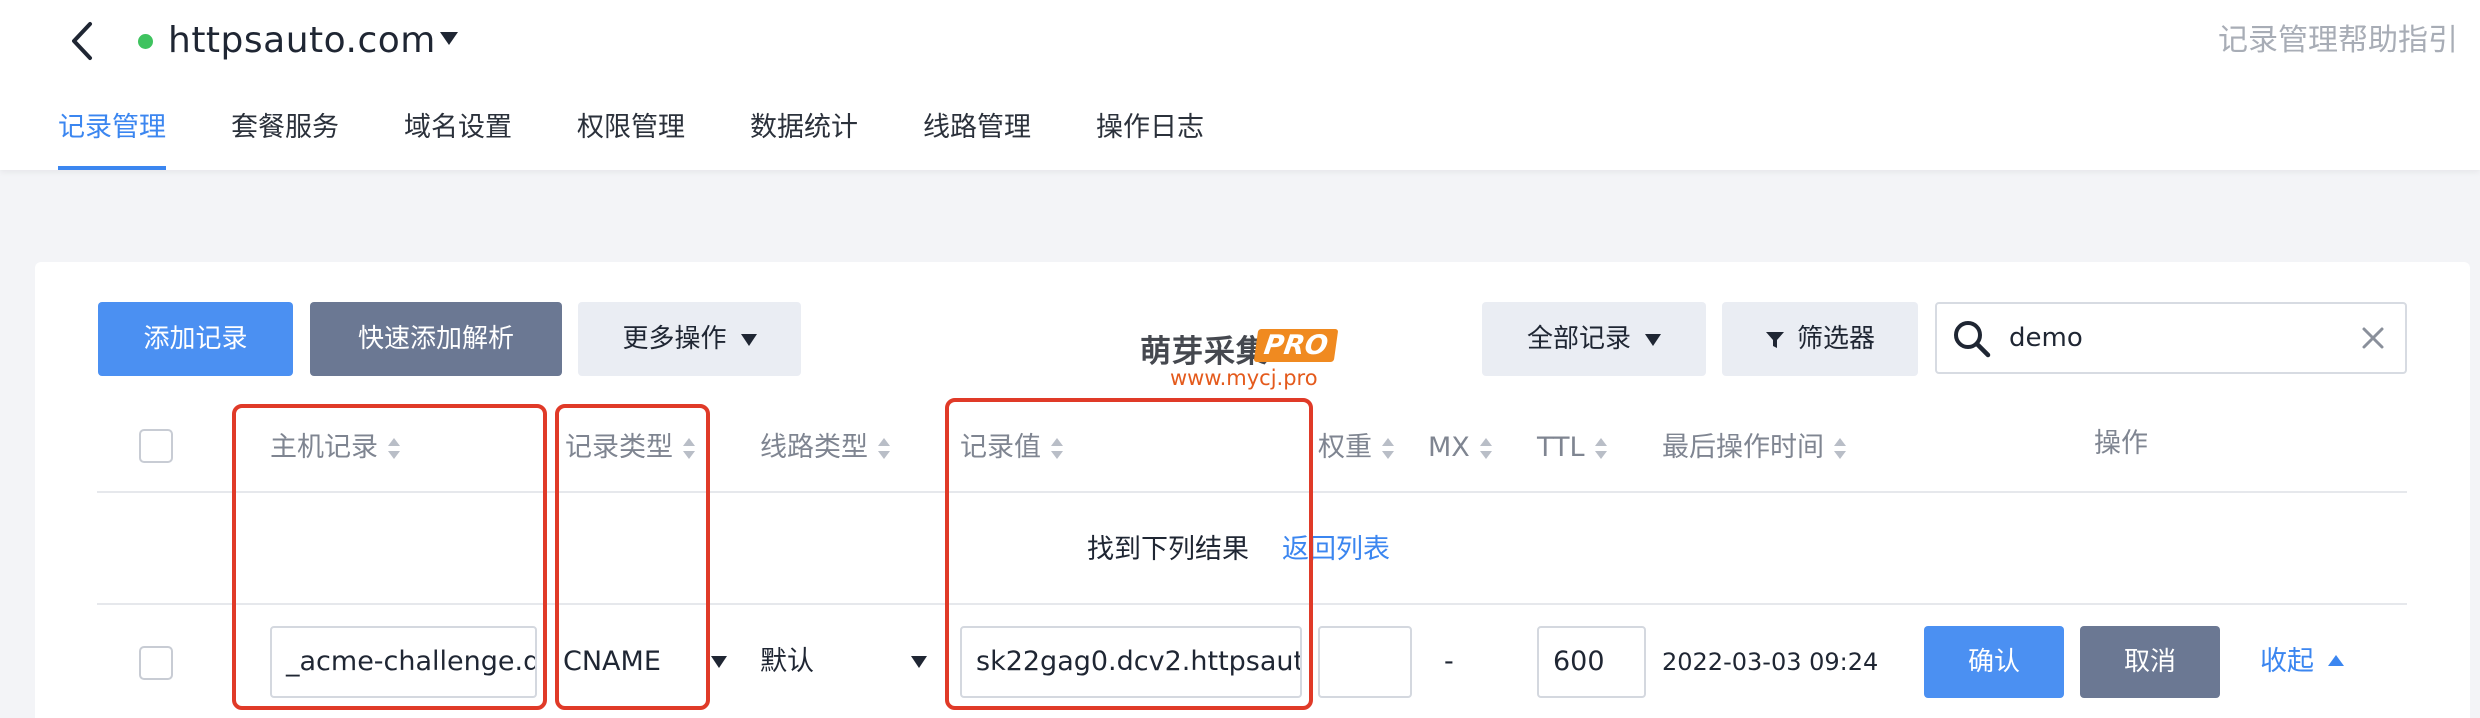 The height and width of the screenshot is (718, 2480). Describe the element at coordinates (1365, 662) in the screenshot. I see `weight-input` at that location.